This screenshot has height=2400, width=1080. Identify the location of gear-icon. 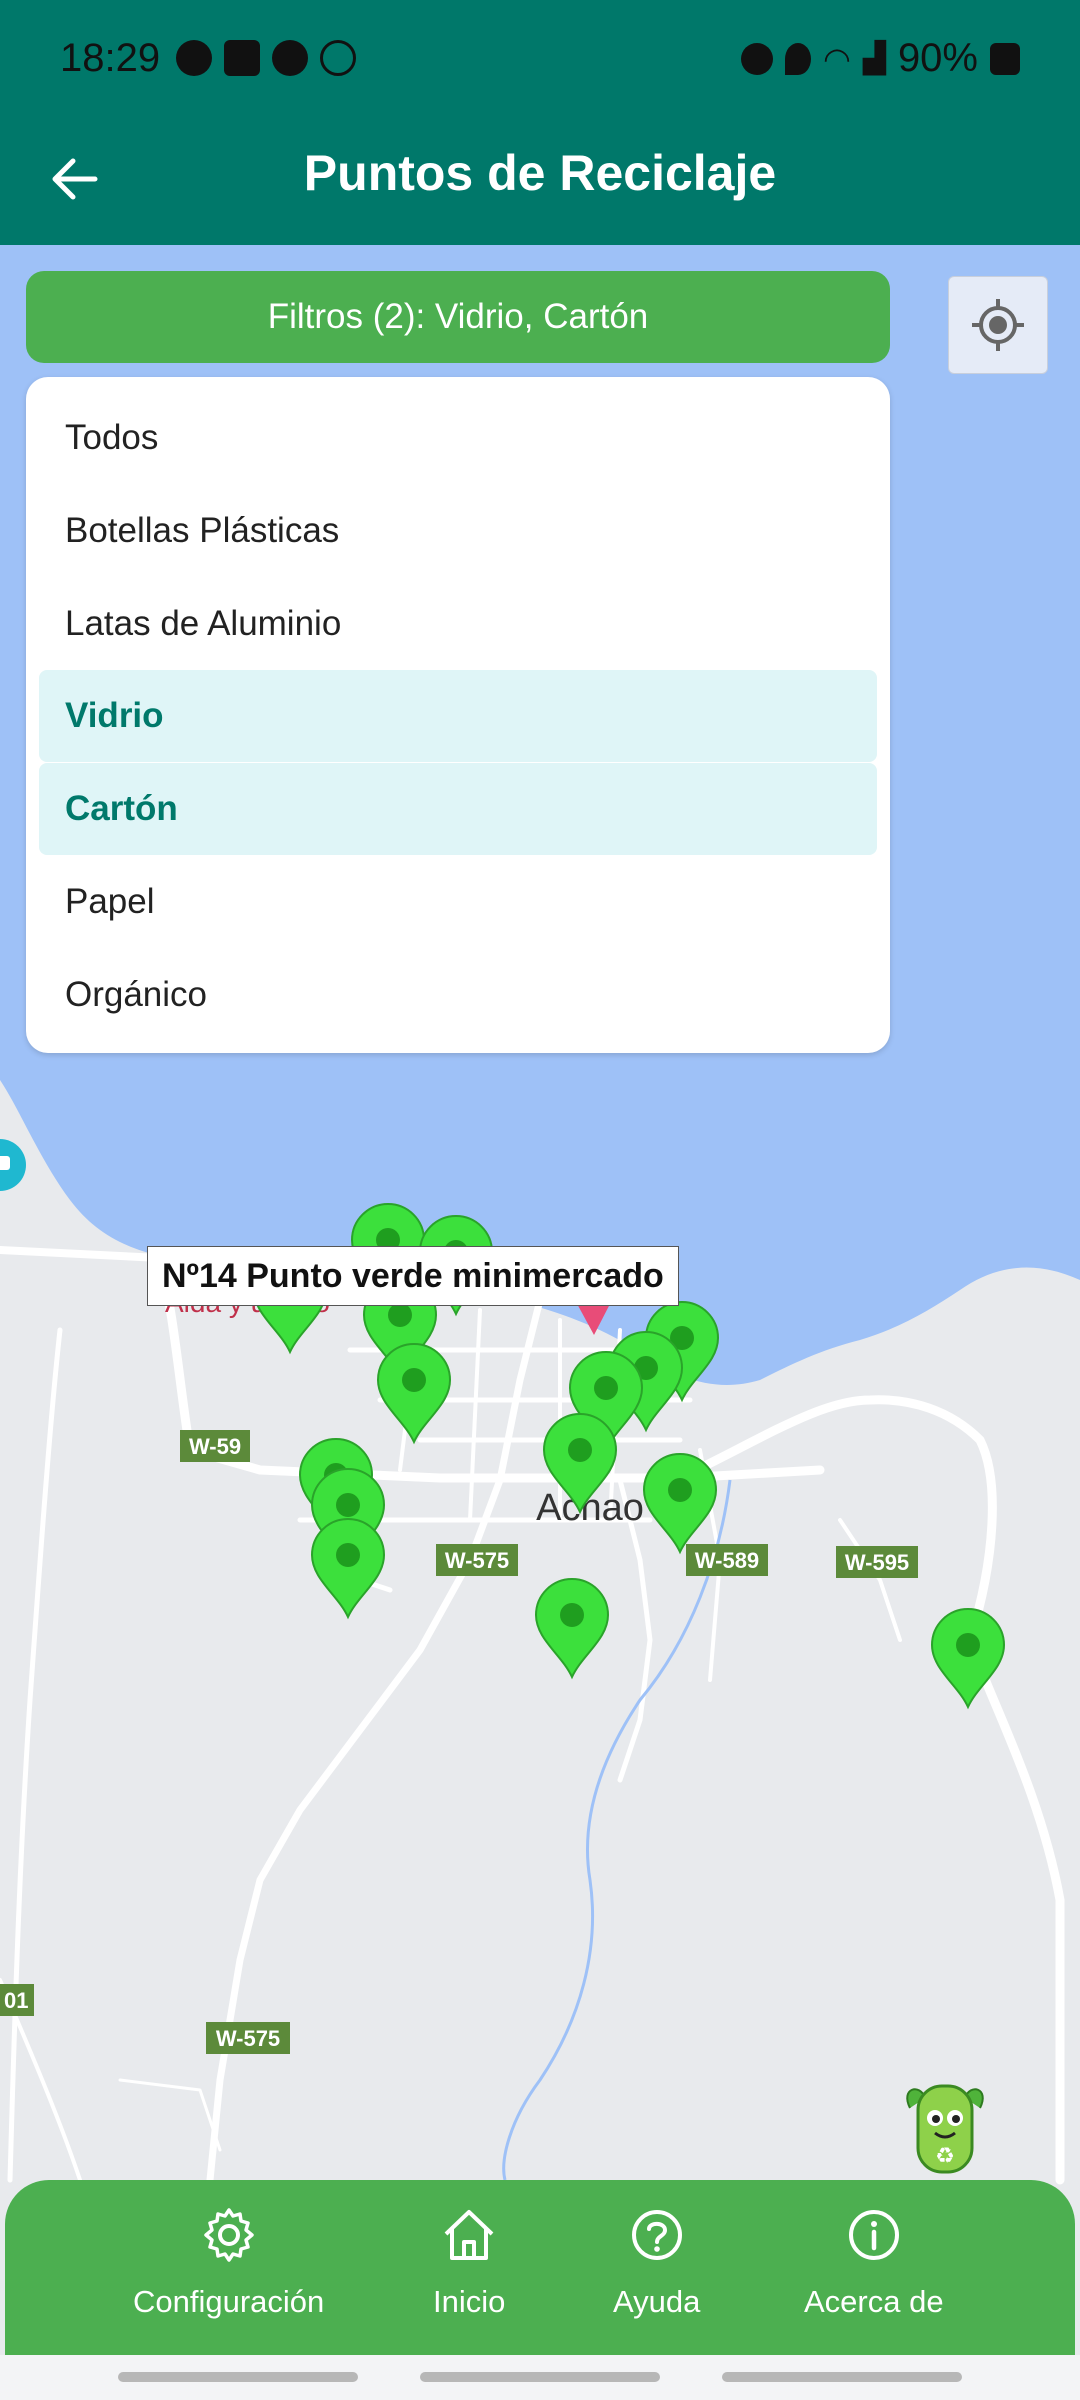
(228, 2235).